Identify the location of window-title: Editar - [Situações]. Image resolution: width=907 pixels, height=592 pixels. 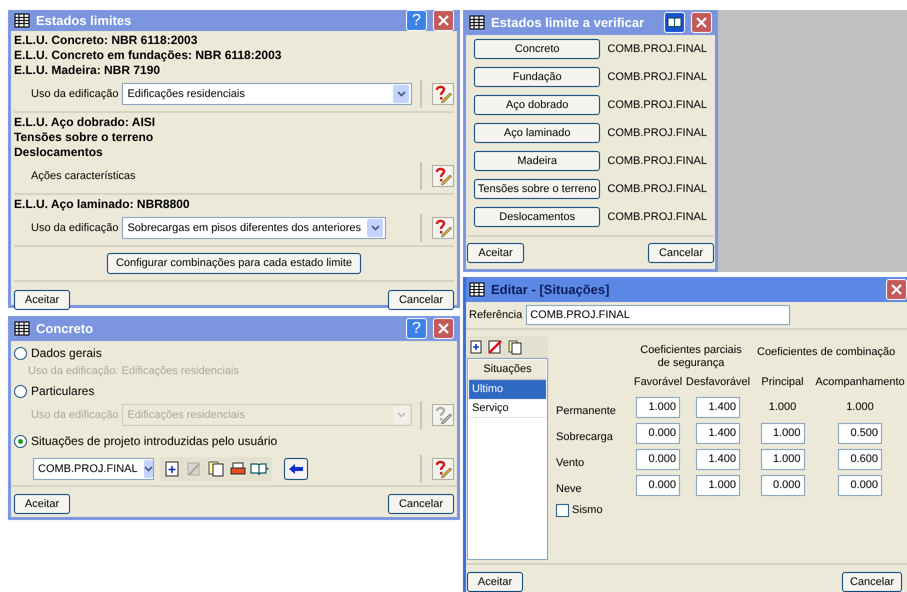
(550, 289).